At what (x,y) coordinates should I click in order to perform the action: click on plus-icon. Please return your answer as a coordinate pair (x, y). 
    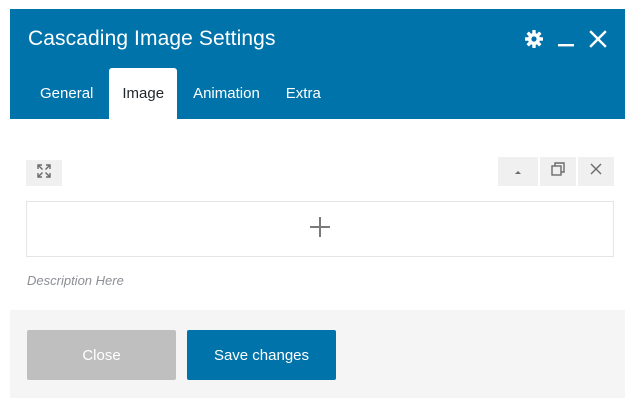
    Looking at the image, I should click on (320, 229).